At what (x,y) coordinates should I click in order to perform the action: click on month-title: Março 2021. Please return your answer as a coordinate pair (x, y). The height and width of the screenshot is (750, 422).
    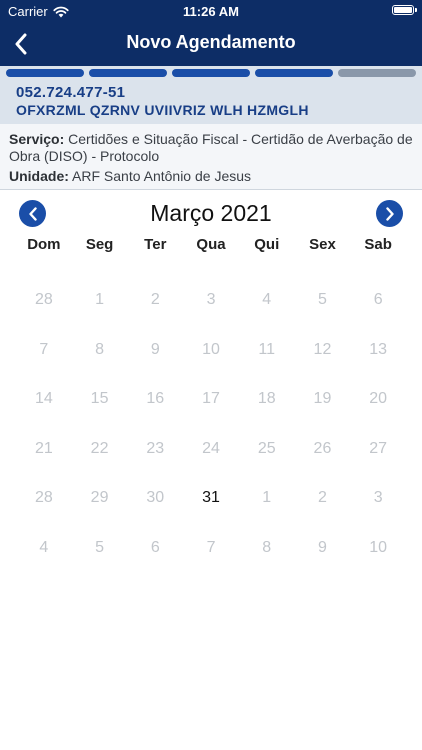
    Looking at the image, I should click on (211, 213).